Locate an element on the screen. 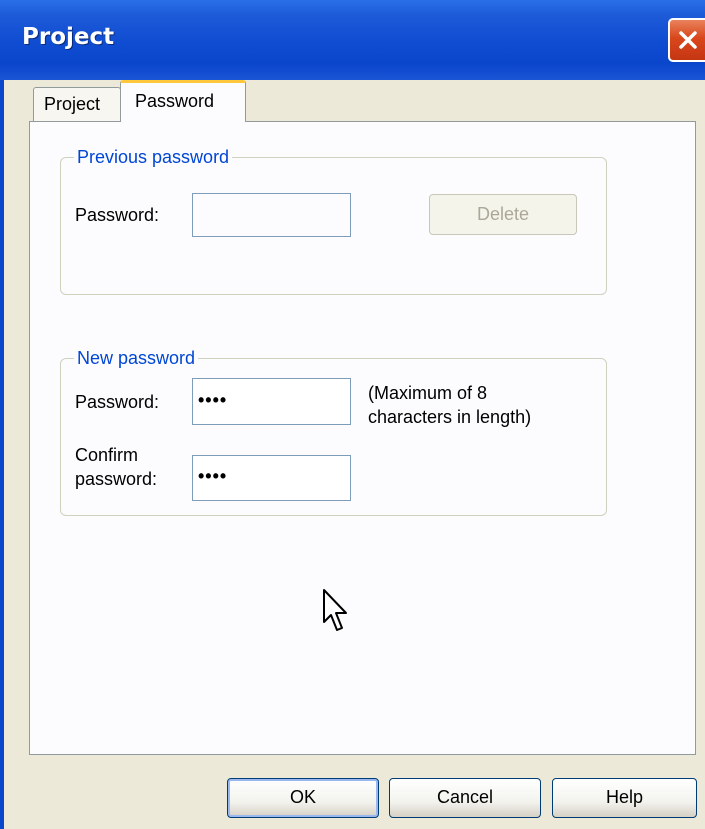 The image size is (705, 829). close-icon is located at coordinates (688, 40).